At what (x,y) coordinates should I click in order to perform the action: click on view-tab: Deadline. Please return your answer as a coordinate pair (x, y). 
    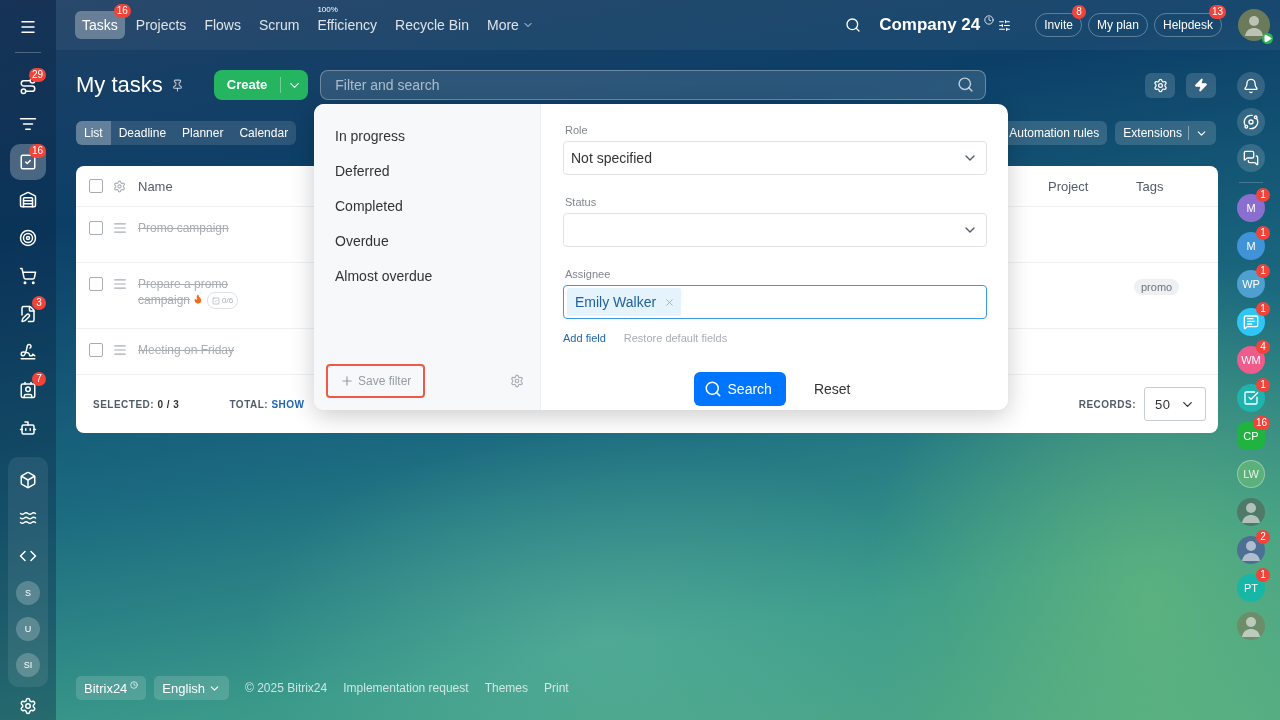
    Looking at the image, I should click on (142, 133).